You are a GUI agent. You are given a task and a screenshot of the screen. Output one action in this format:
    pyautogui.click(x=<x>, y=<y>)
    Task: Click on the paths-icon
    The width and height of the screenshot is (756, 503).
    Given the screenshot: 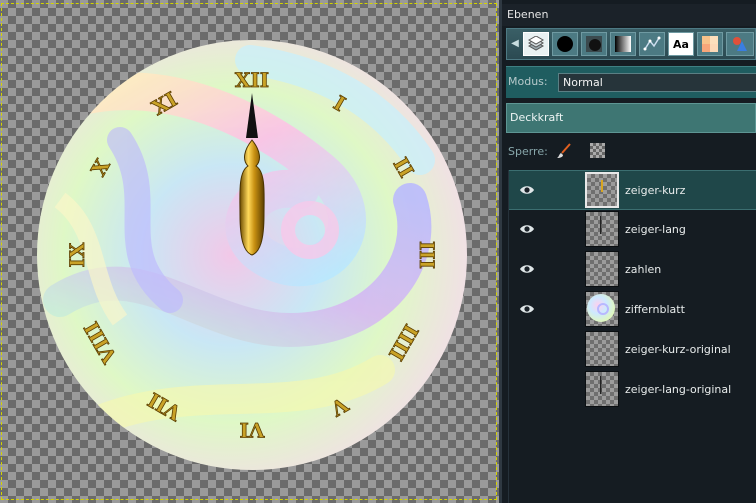 What is the action you would take?
    pyautogui.click(x=652, y=43)
    